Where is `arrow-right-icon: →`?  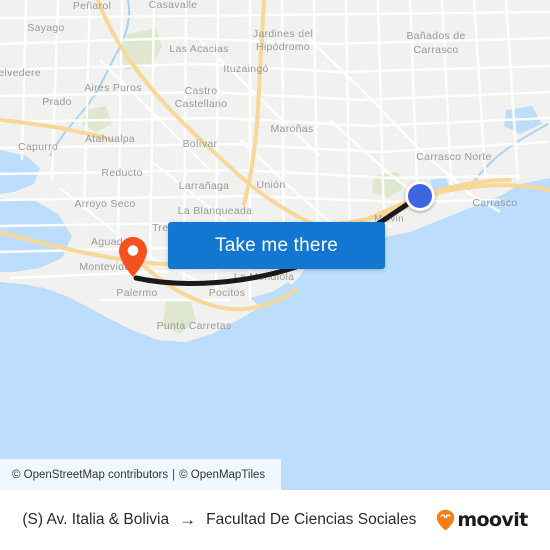
arrow-right-icon: → is located at coordinates (188, 519).